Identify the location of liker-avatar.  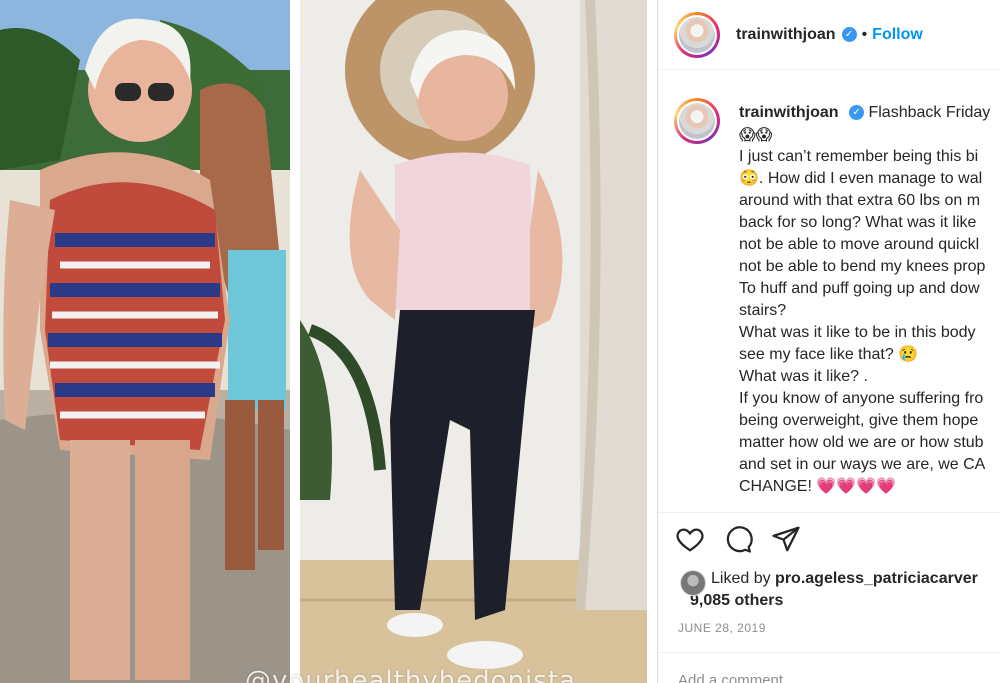
(693, 583).